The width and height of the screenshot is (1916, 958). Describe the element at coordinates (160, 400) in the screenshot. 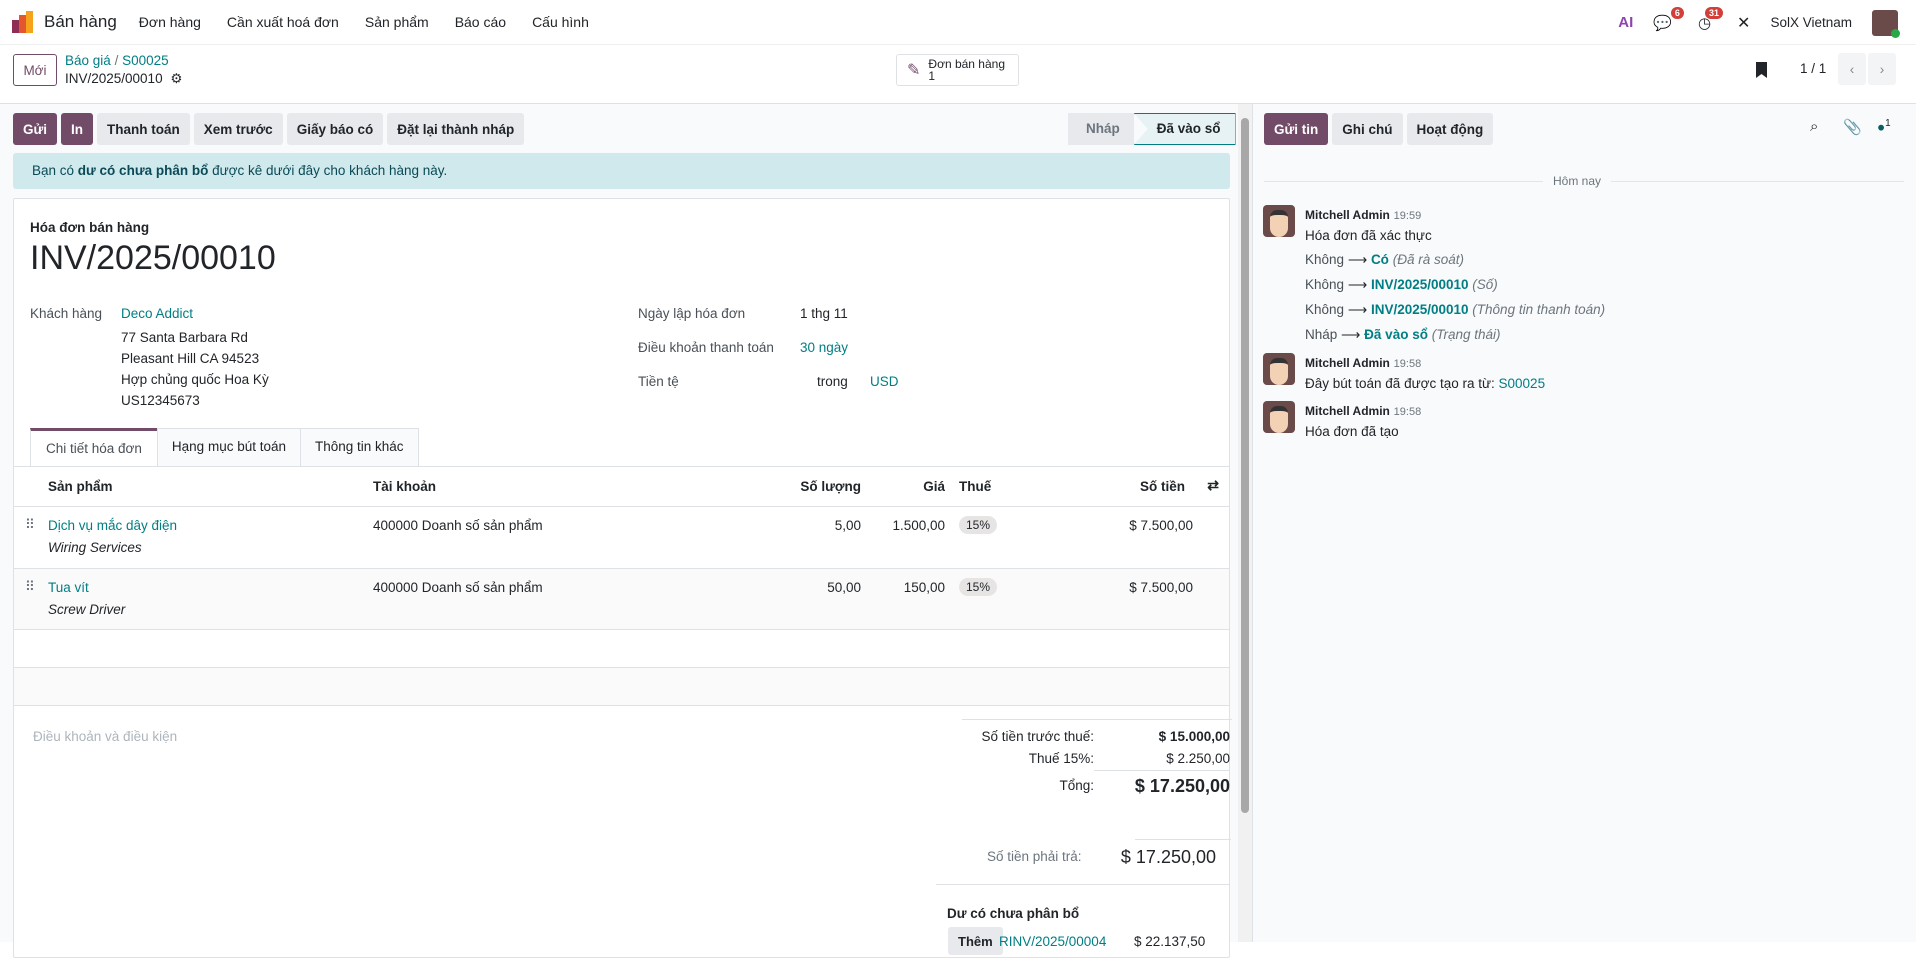

I see `vat-number: US12345673` at that location.